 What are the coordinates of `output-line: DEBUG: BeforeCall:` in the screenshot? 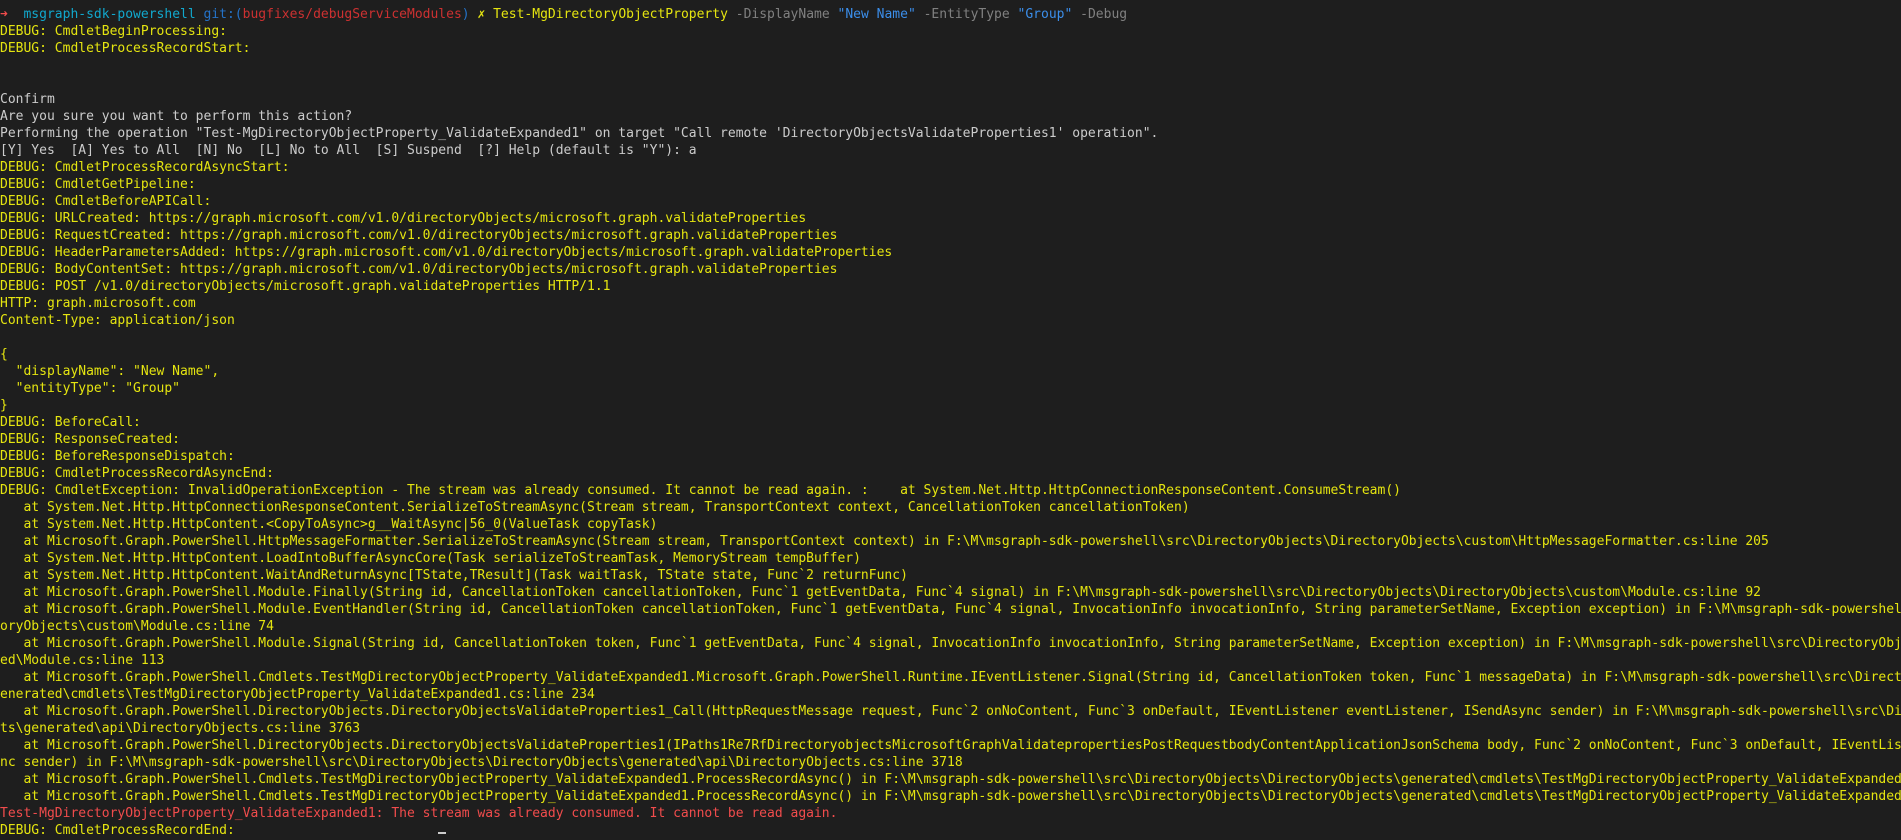 It's located at (70, 422).